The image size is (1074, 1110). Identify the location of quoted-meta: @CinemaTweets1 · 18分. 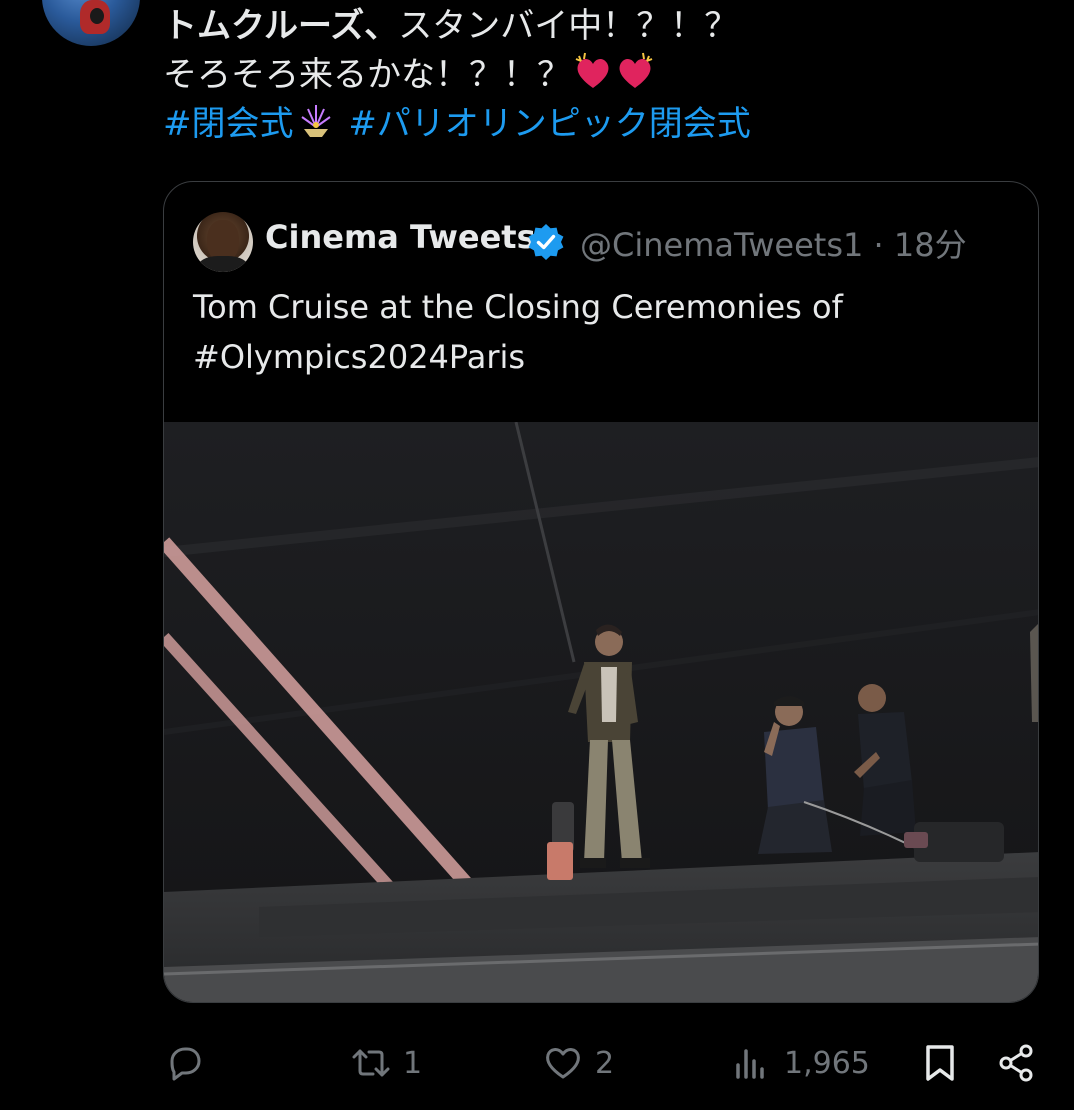
(773, 243).